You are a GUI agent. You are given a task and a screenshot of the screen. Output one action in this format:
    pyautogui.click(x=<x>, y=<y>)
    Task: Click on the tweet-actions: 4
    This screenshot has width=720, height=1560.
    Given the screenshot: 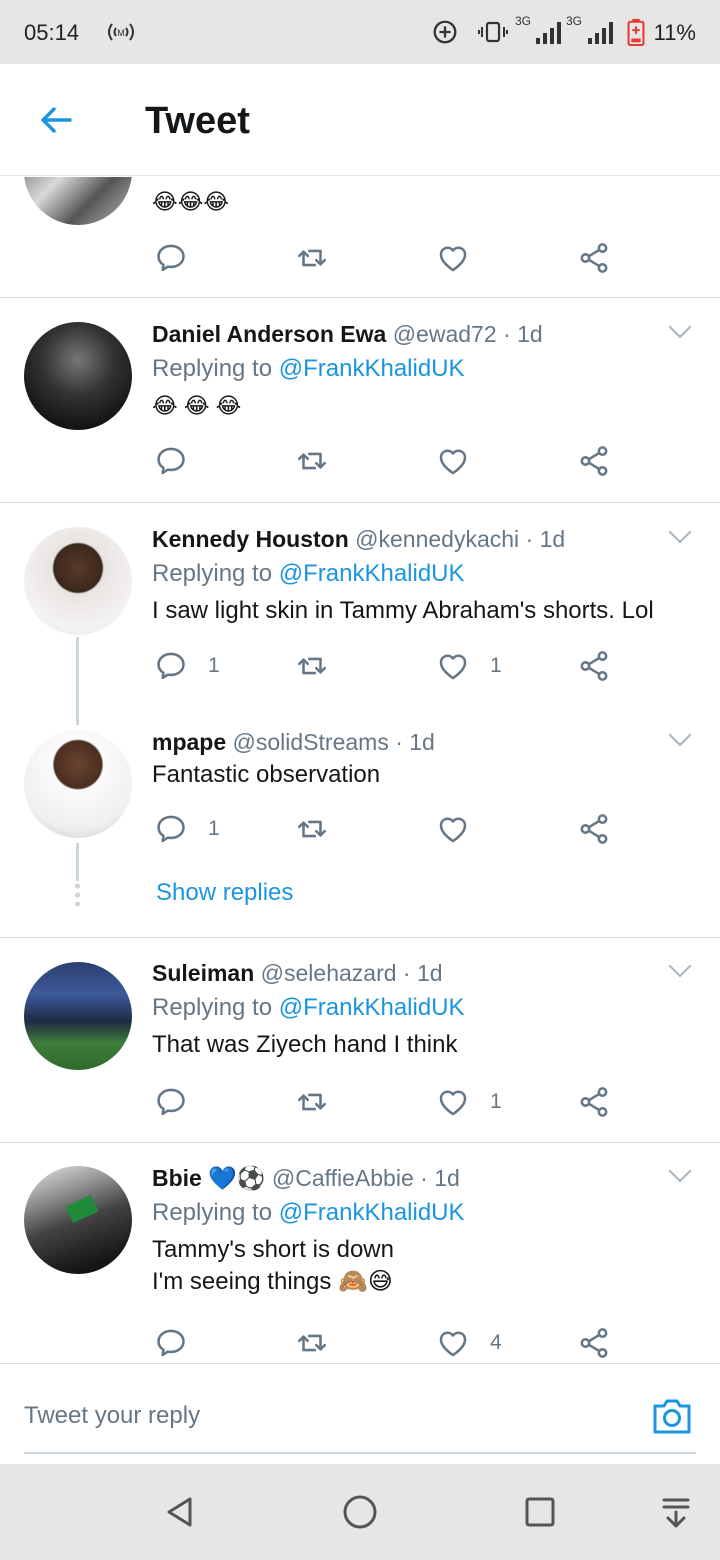 What is the action you would take?
    pyautogui.click(x=432, y=1343)
    